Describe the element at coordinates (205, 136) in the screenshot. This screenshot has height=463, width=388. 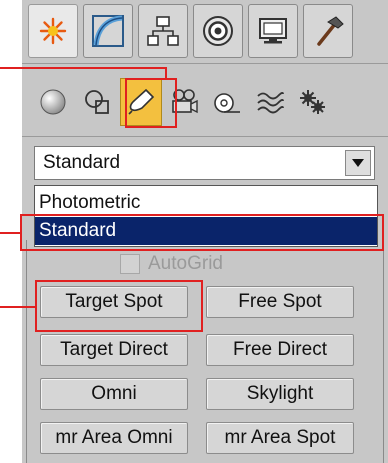
I see `category-divider` at that location.